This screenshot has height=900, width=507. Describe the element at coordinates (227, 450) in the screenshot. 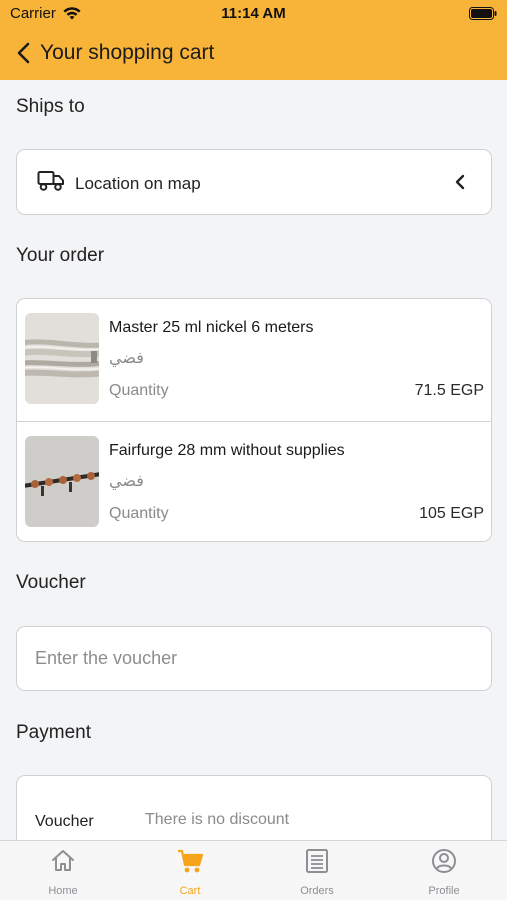

I see `item-name: Fairfurge 28 mm without supplies` at that location.